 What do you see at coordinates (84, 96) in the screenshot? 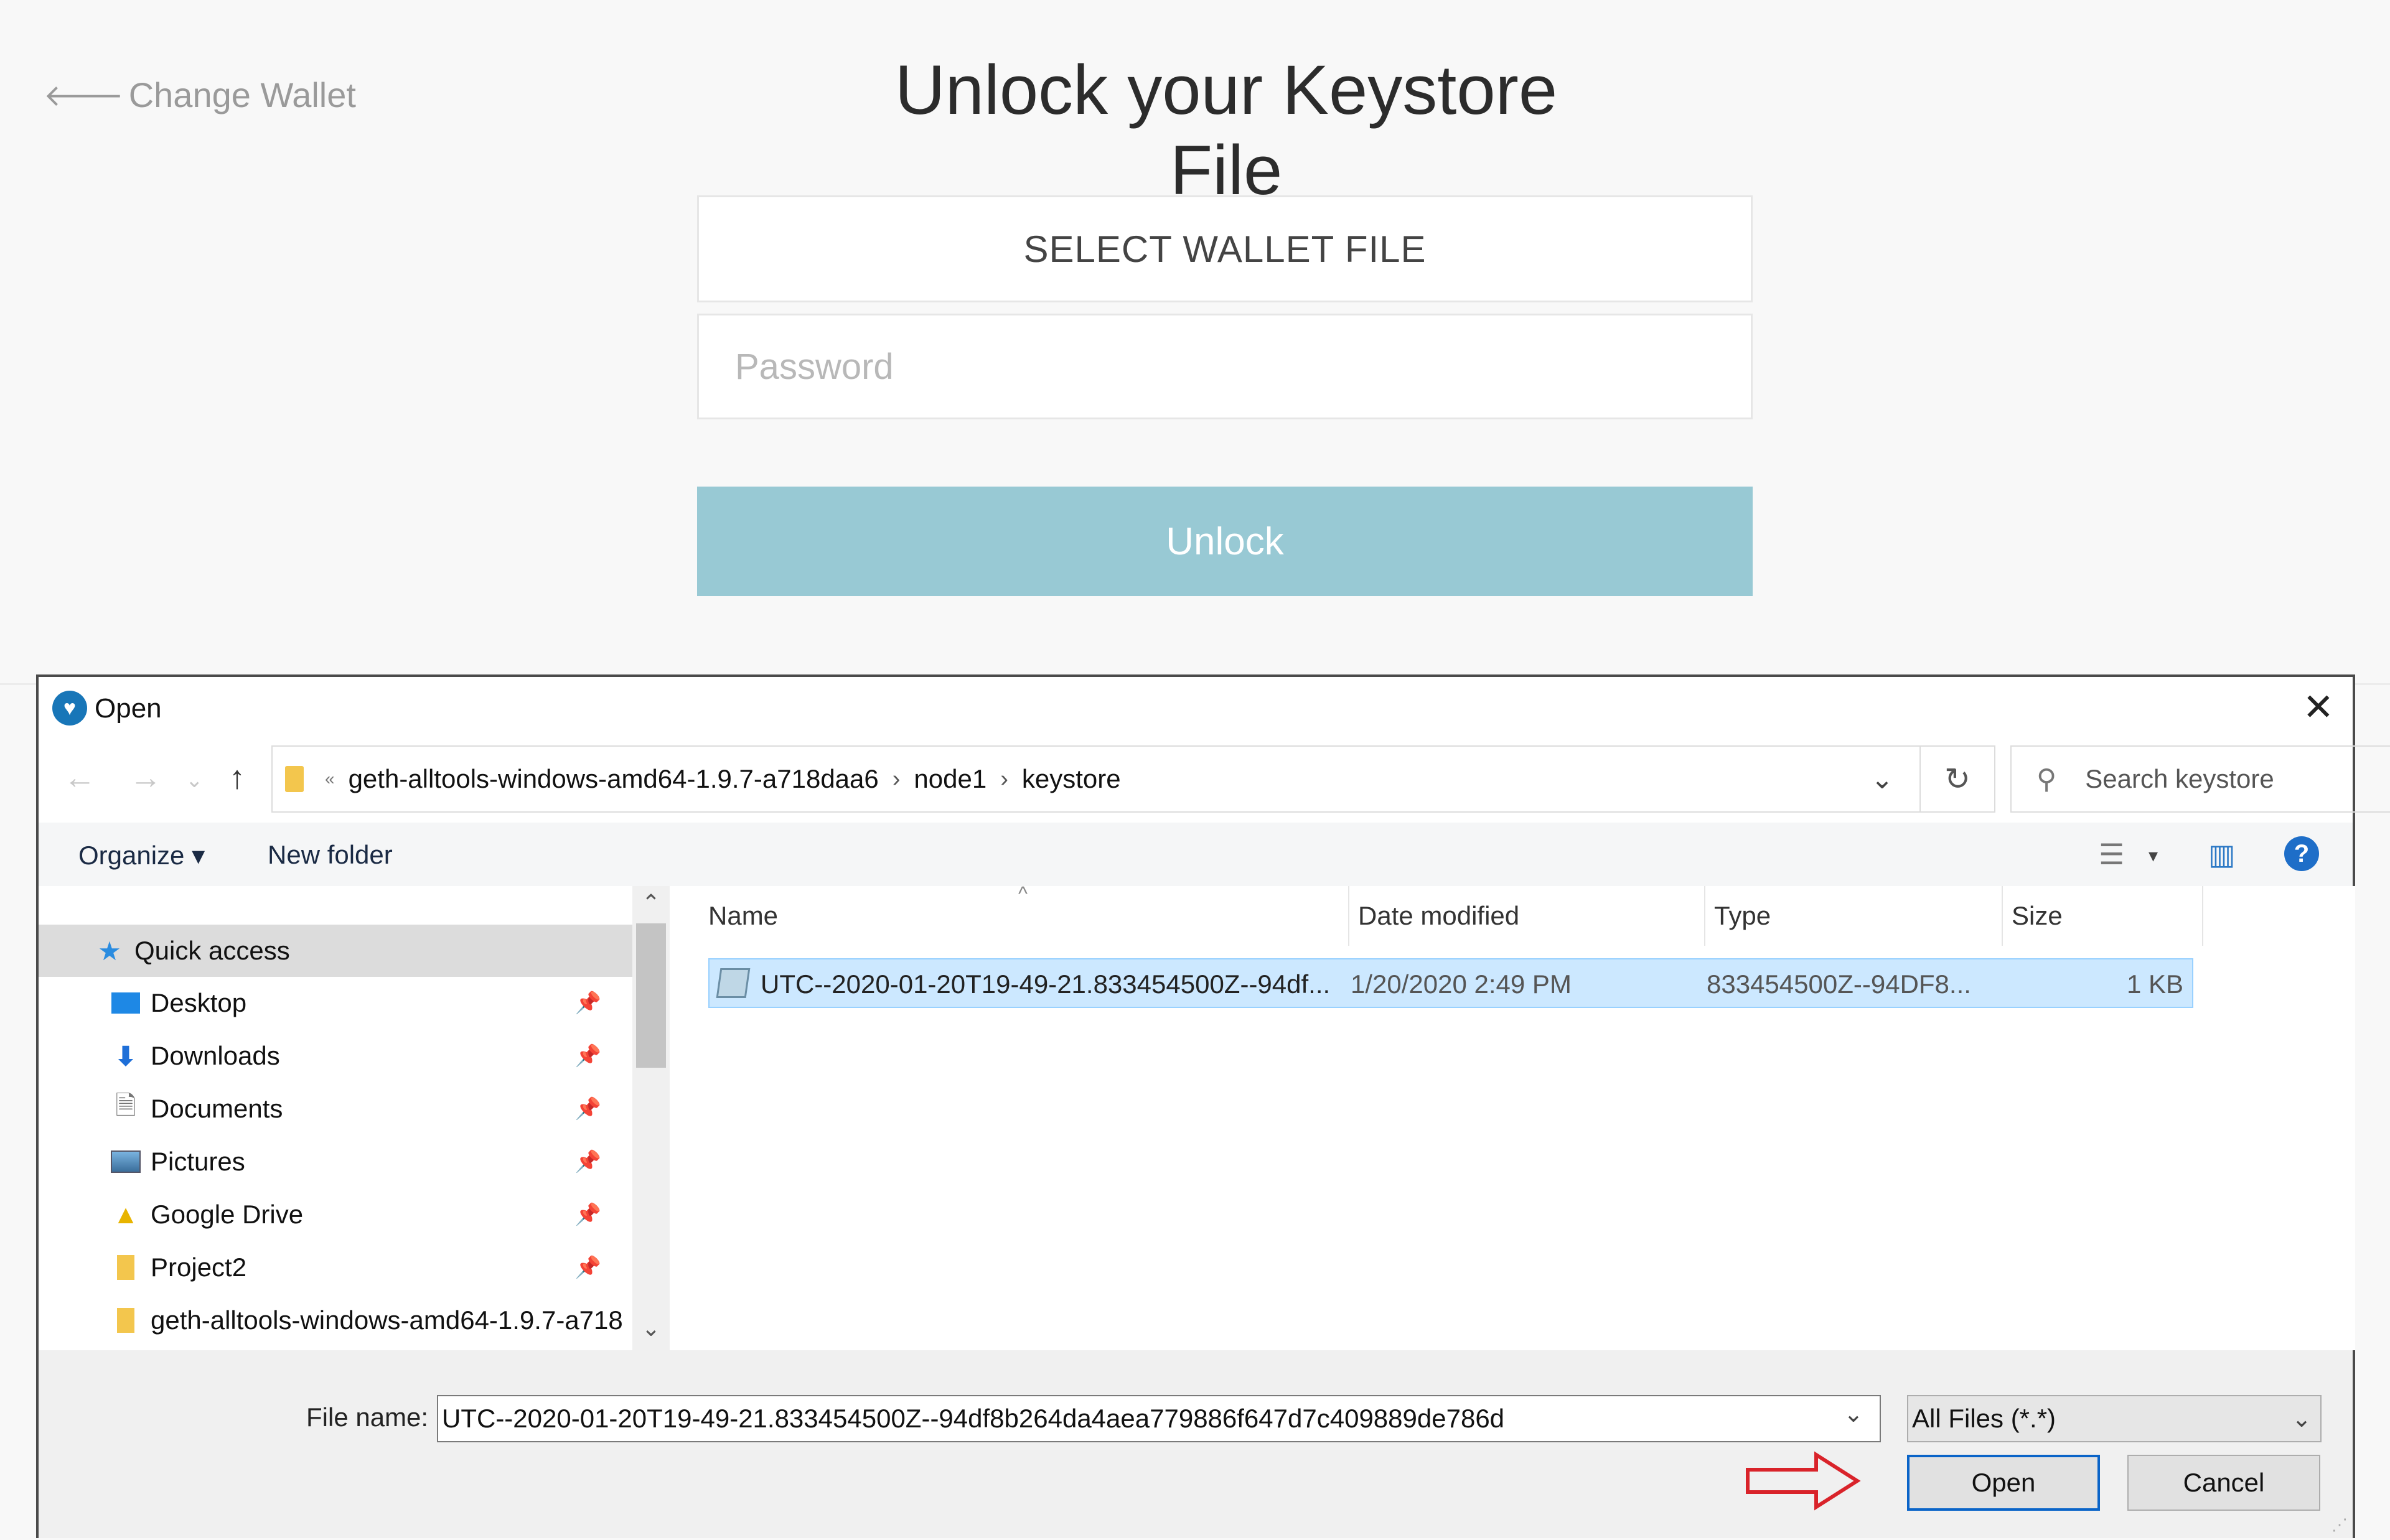
I see `arrow-left-icon: 🡐` at bounding box center [84, 96].